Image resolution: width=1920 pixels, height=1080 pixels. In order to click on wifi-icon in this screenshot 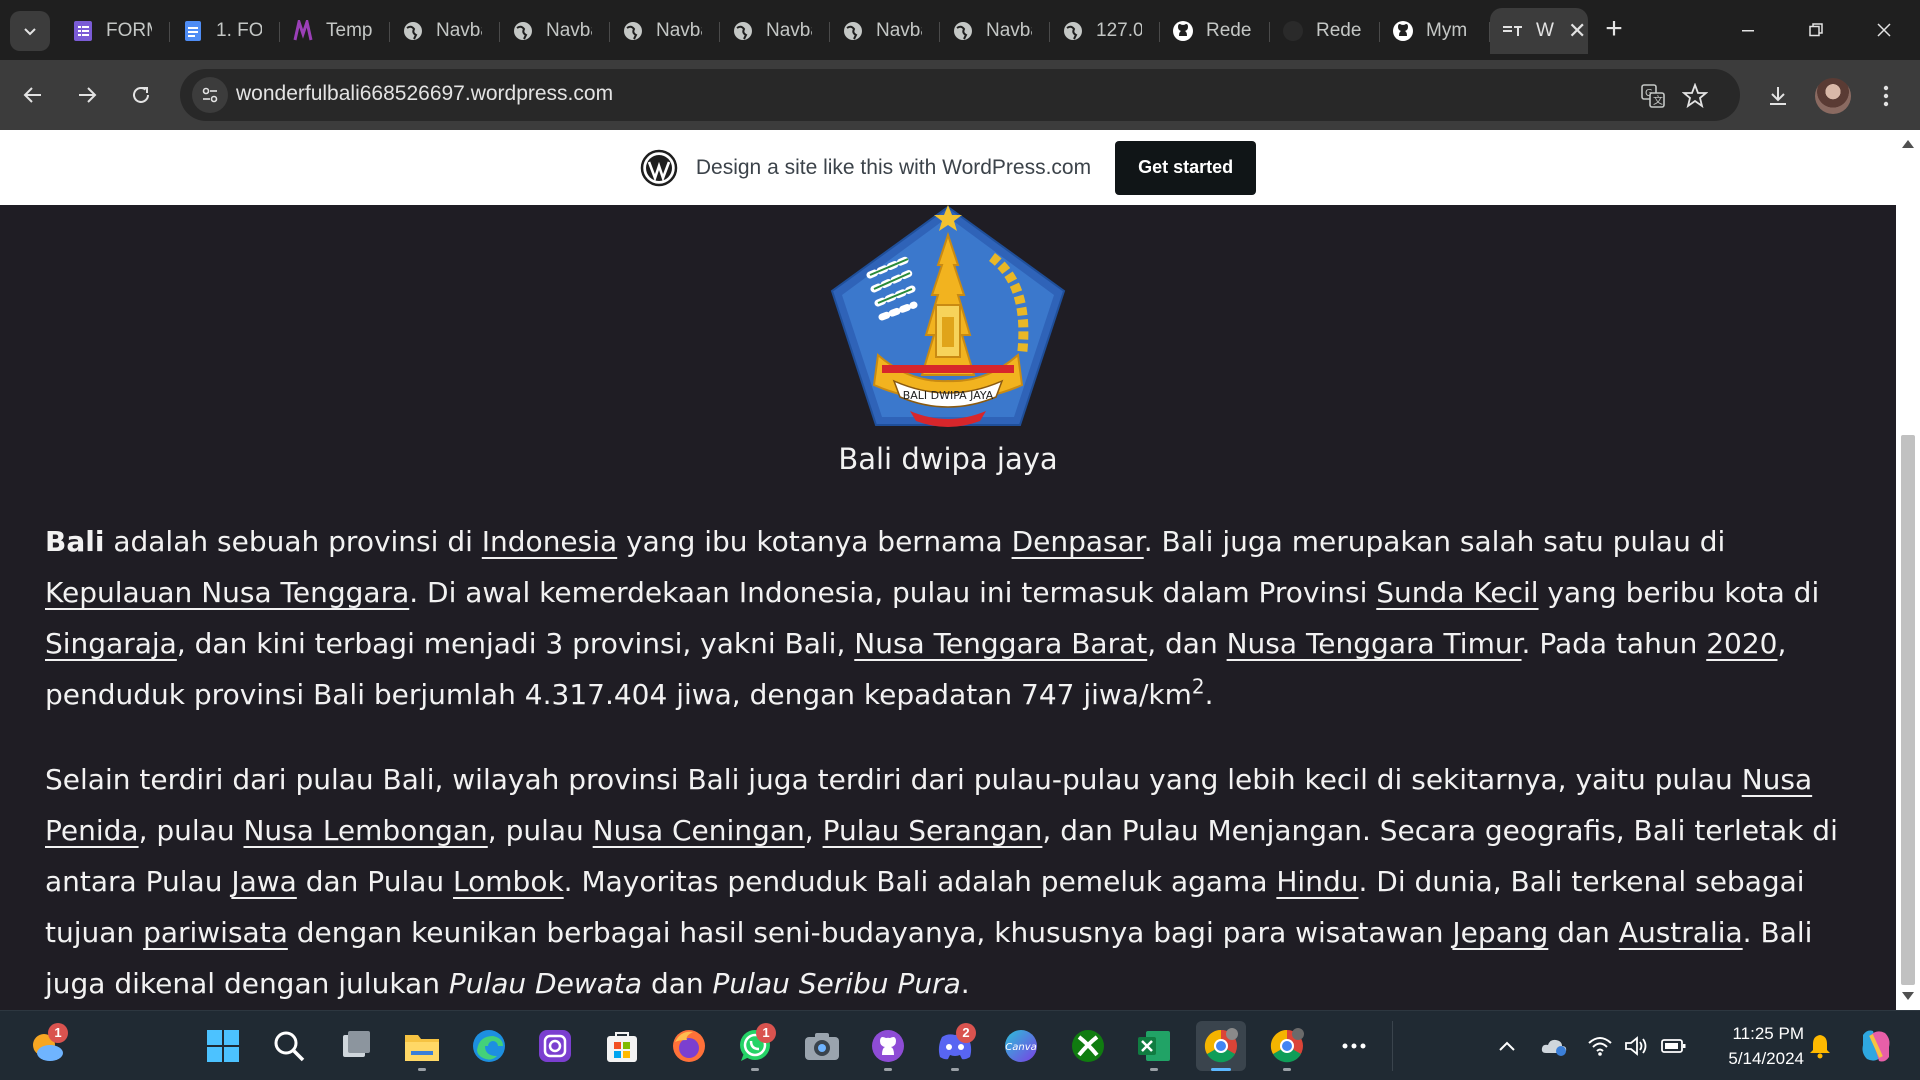, I will do `click(1600, 1046)`.